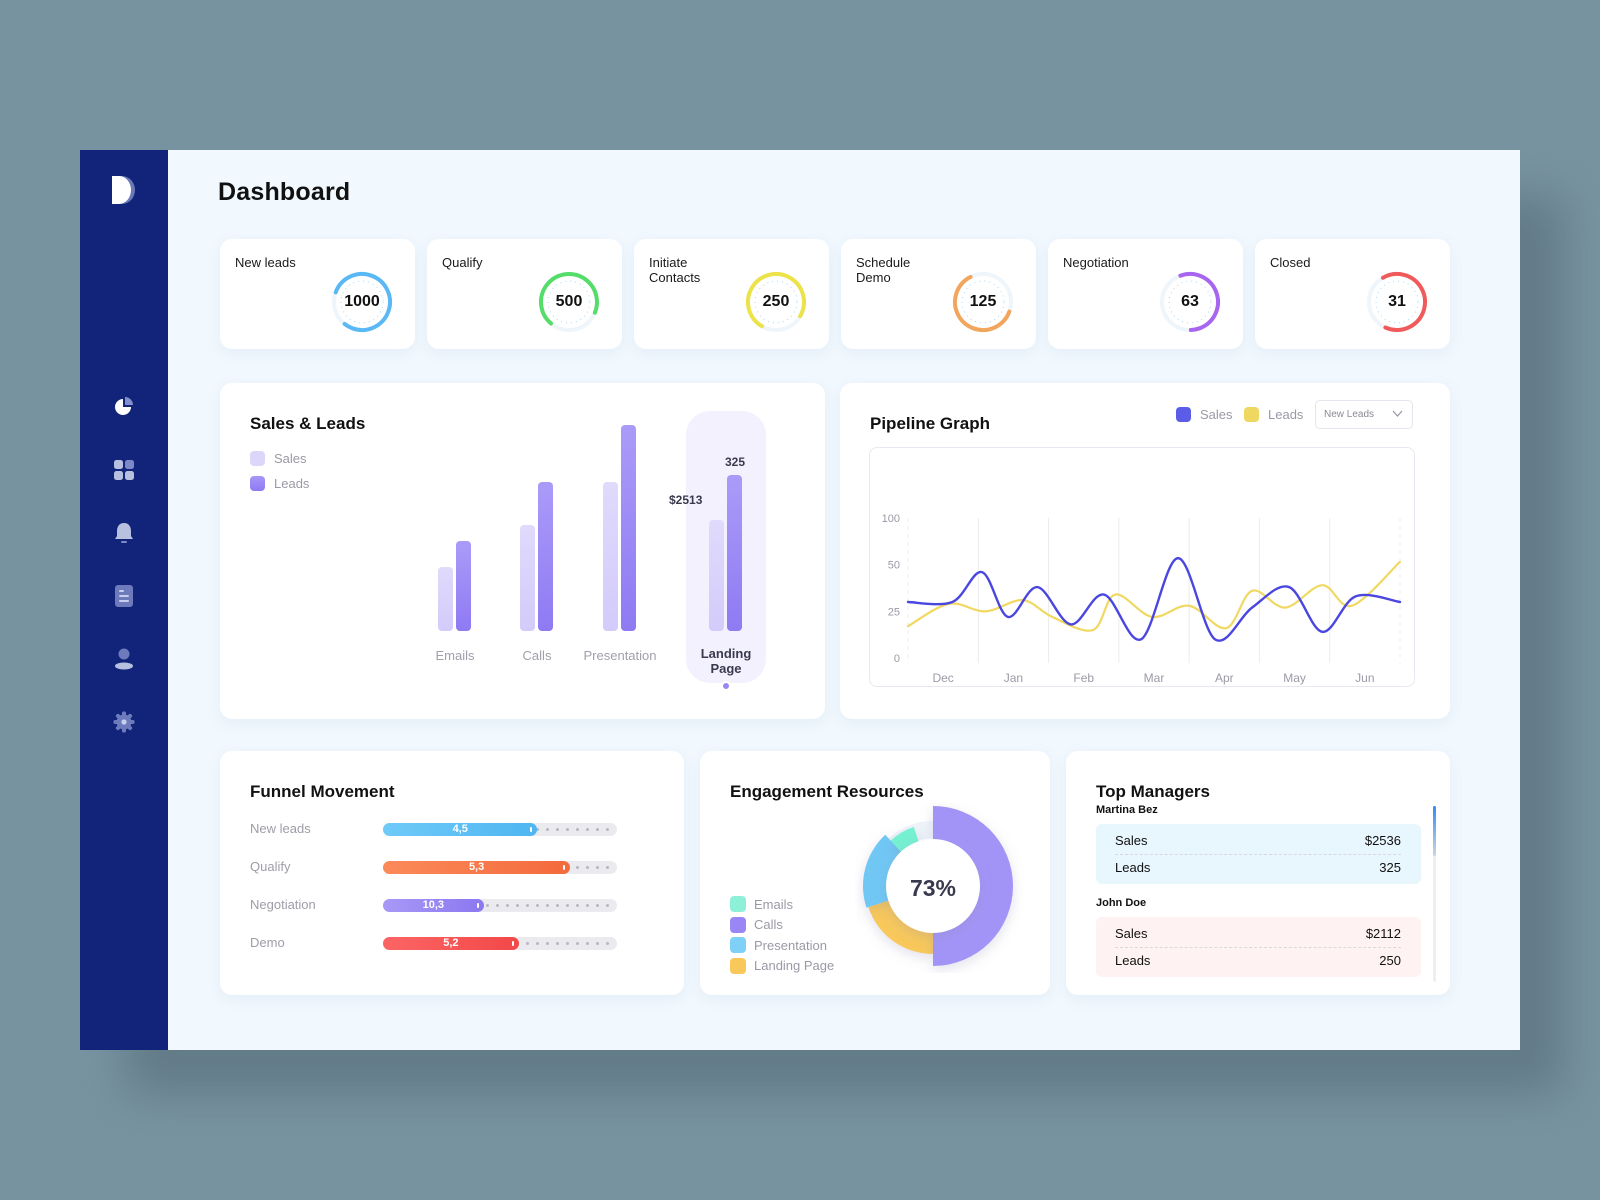 The image size is (1600, 1200). I want to click on legend-item-landing-page: Landing Page, so click(782, 965).